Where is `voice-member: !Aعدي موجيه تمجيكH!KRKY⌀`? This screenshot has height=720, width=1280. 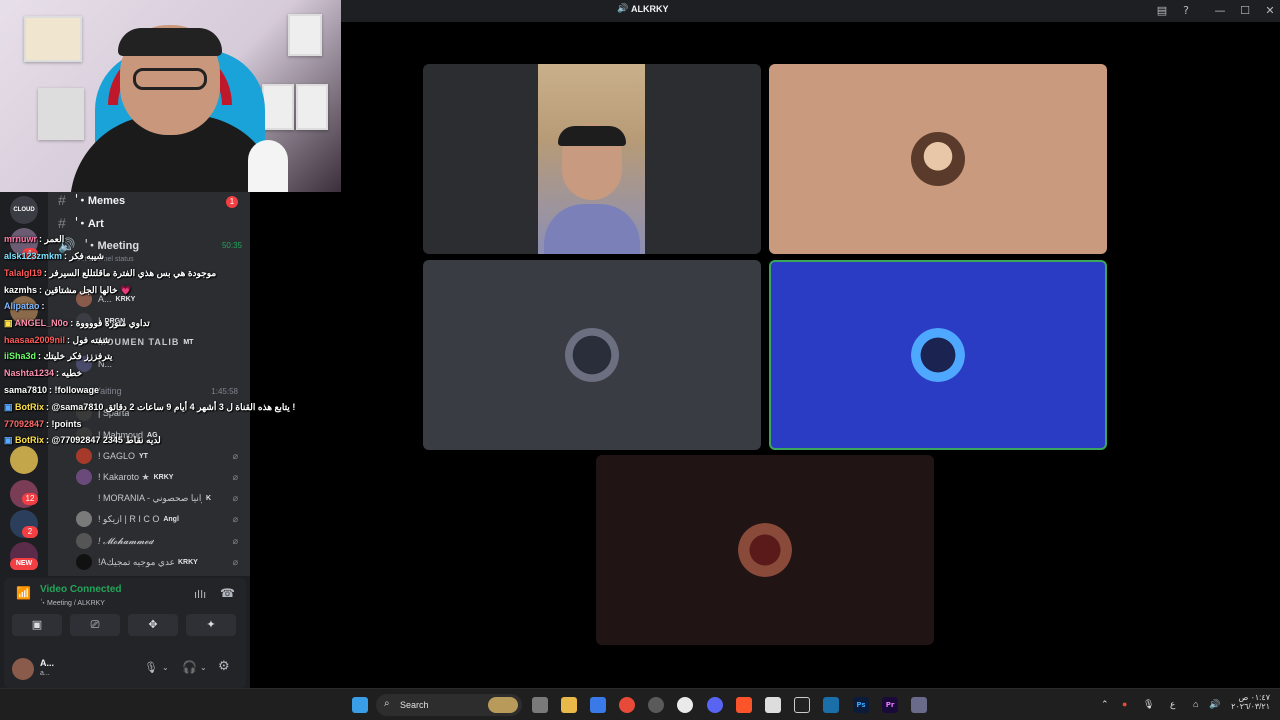
voice-member: !Aعدي موجيه تمجيكH!KRKY⌀ is located at coordinates (157, 562).